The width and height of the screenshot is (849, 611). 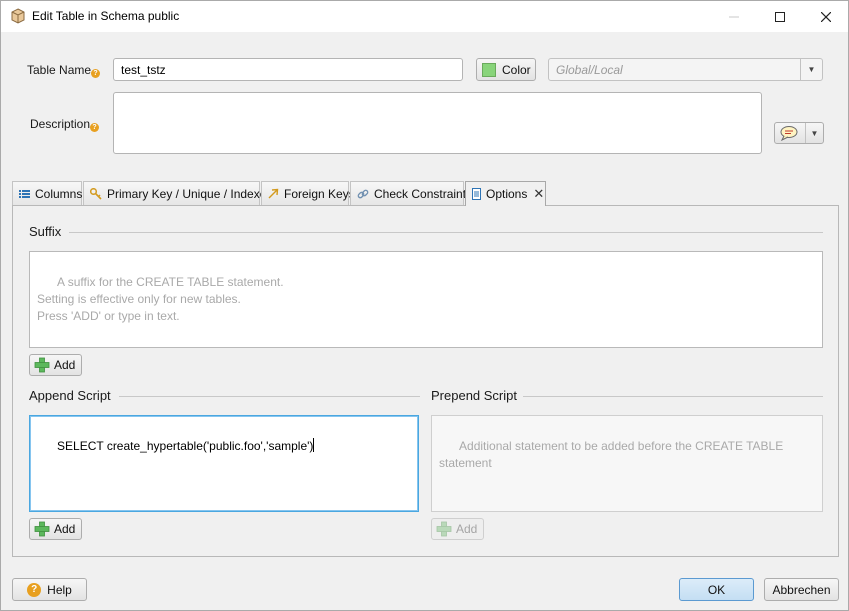 I want to click on tab-primary-key-label: Primary Key / Unique / Indexes, so click(x=190, y=193).